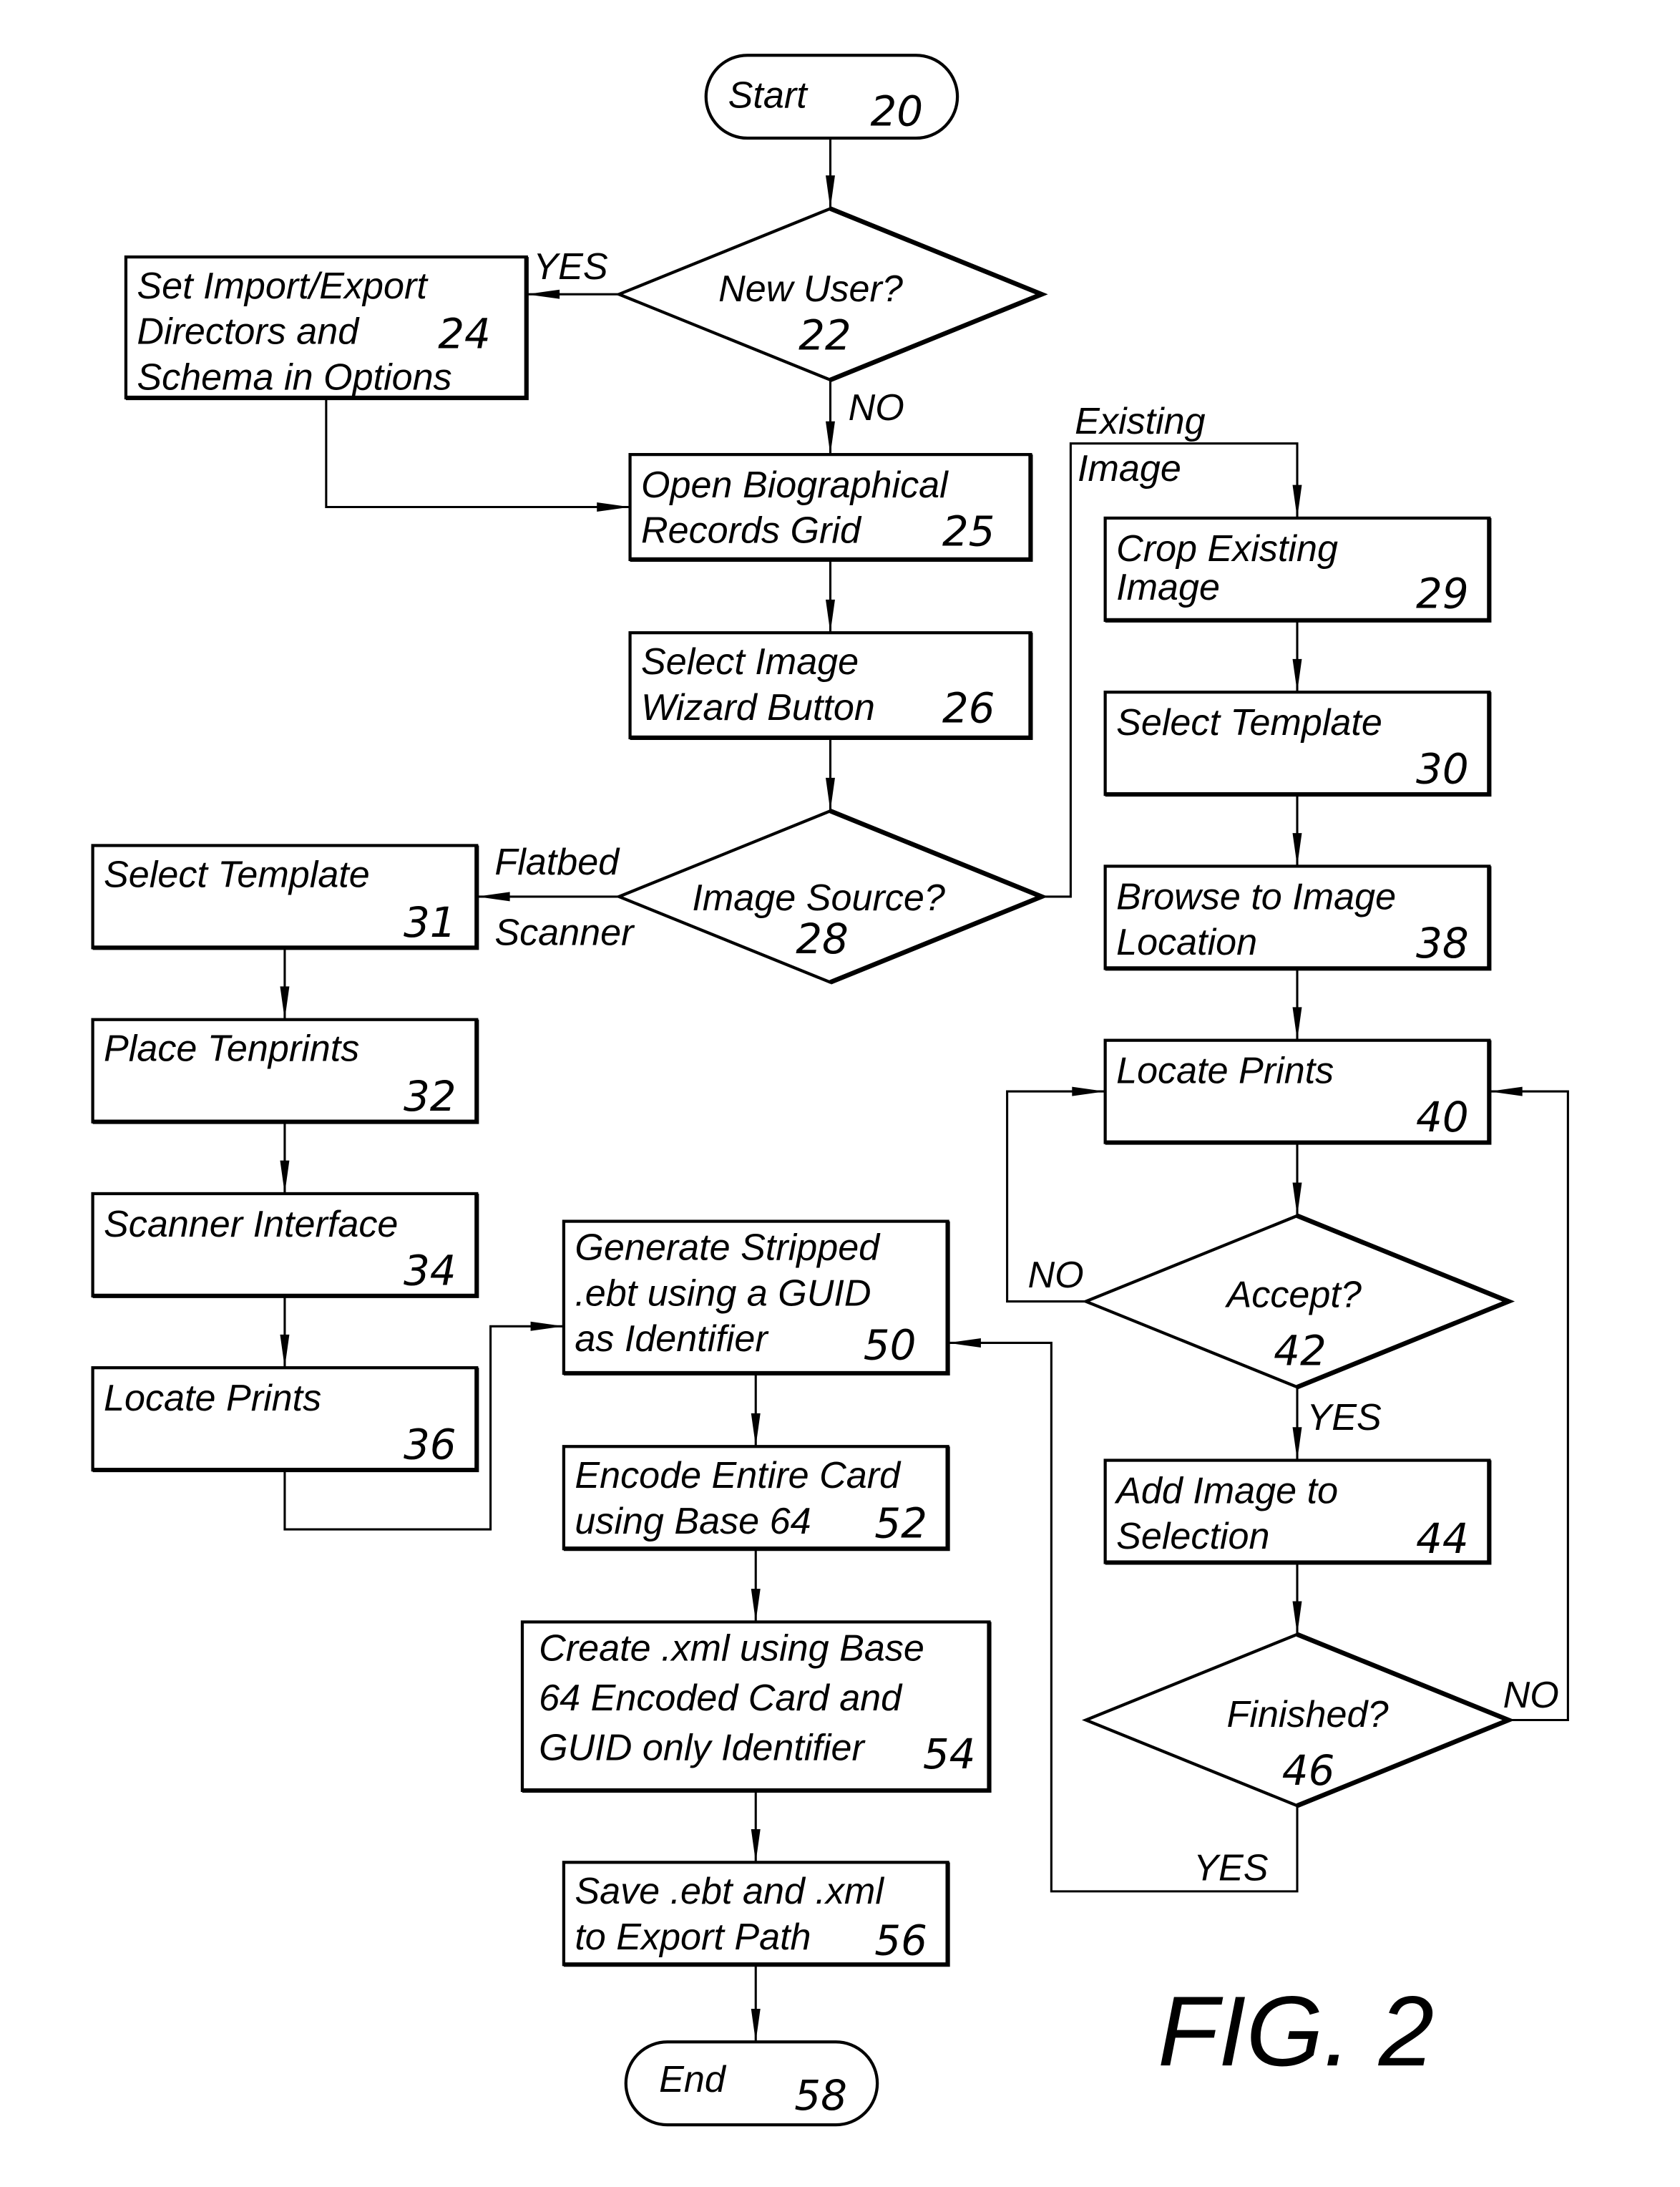 The height and width of the screenshot is (2187, 1680). I want to click on edge-label-existing-image-1: Existing, so click(1140, 421).